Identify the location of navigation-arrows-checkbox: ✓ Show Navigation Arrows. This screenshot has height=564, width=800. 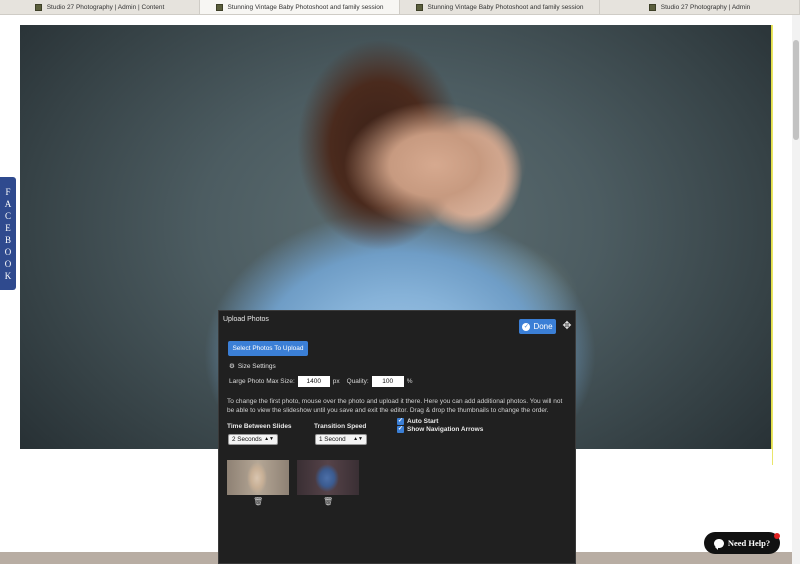
(440, 429).